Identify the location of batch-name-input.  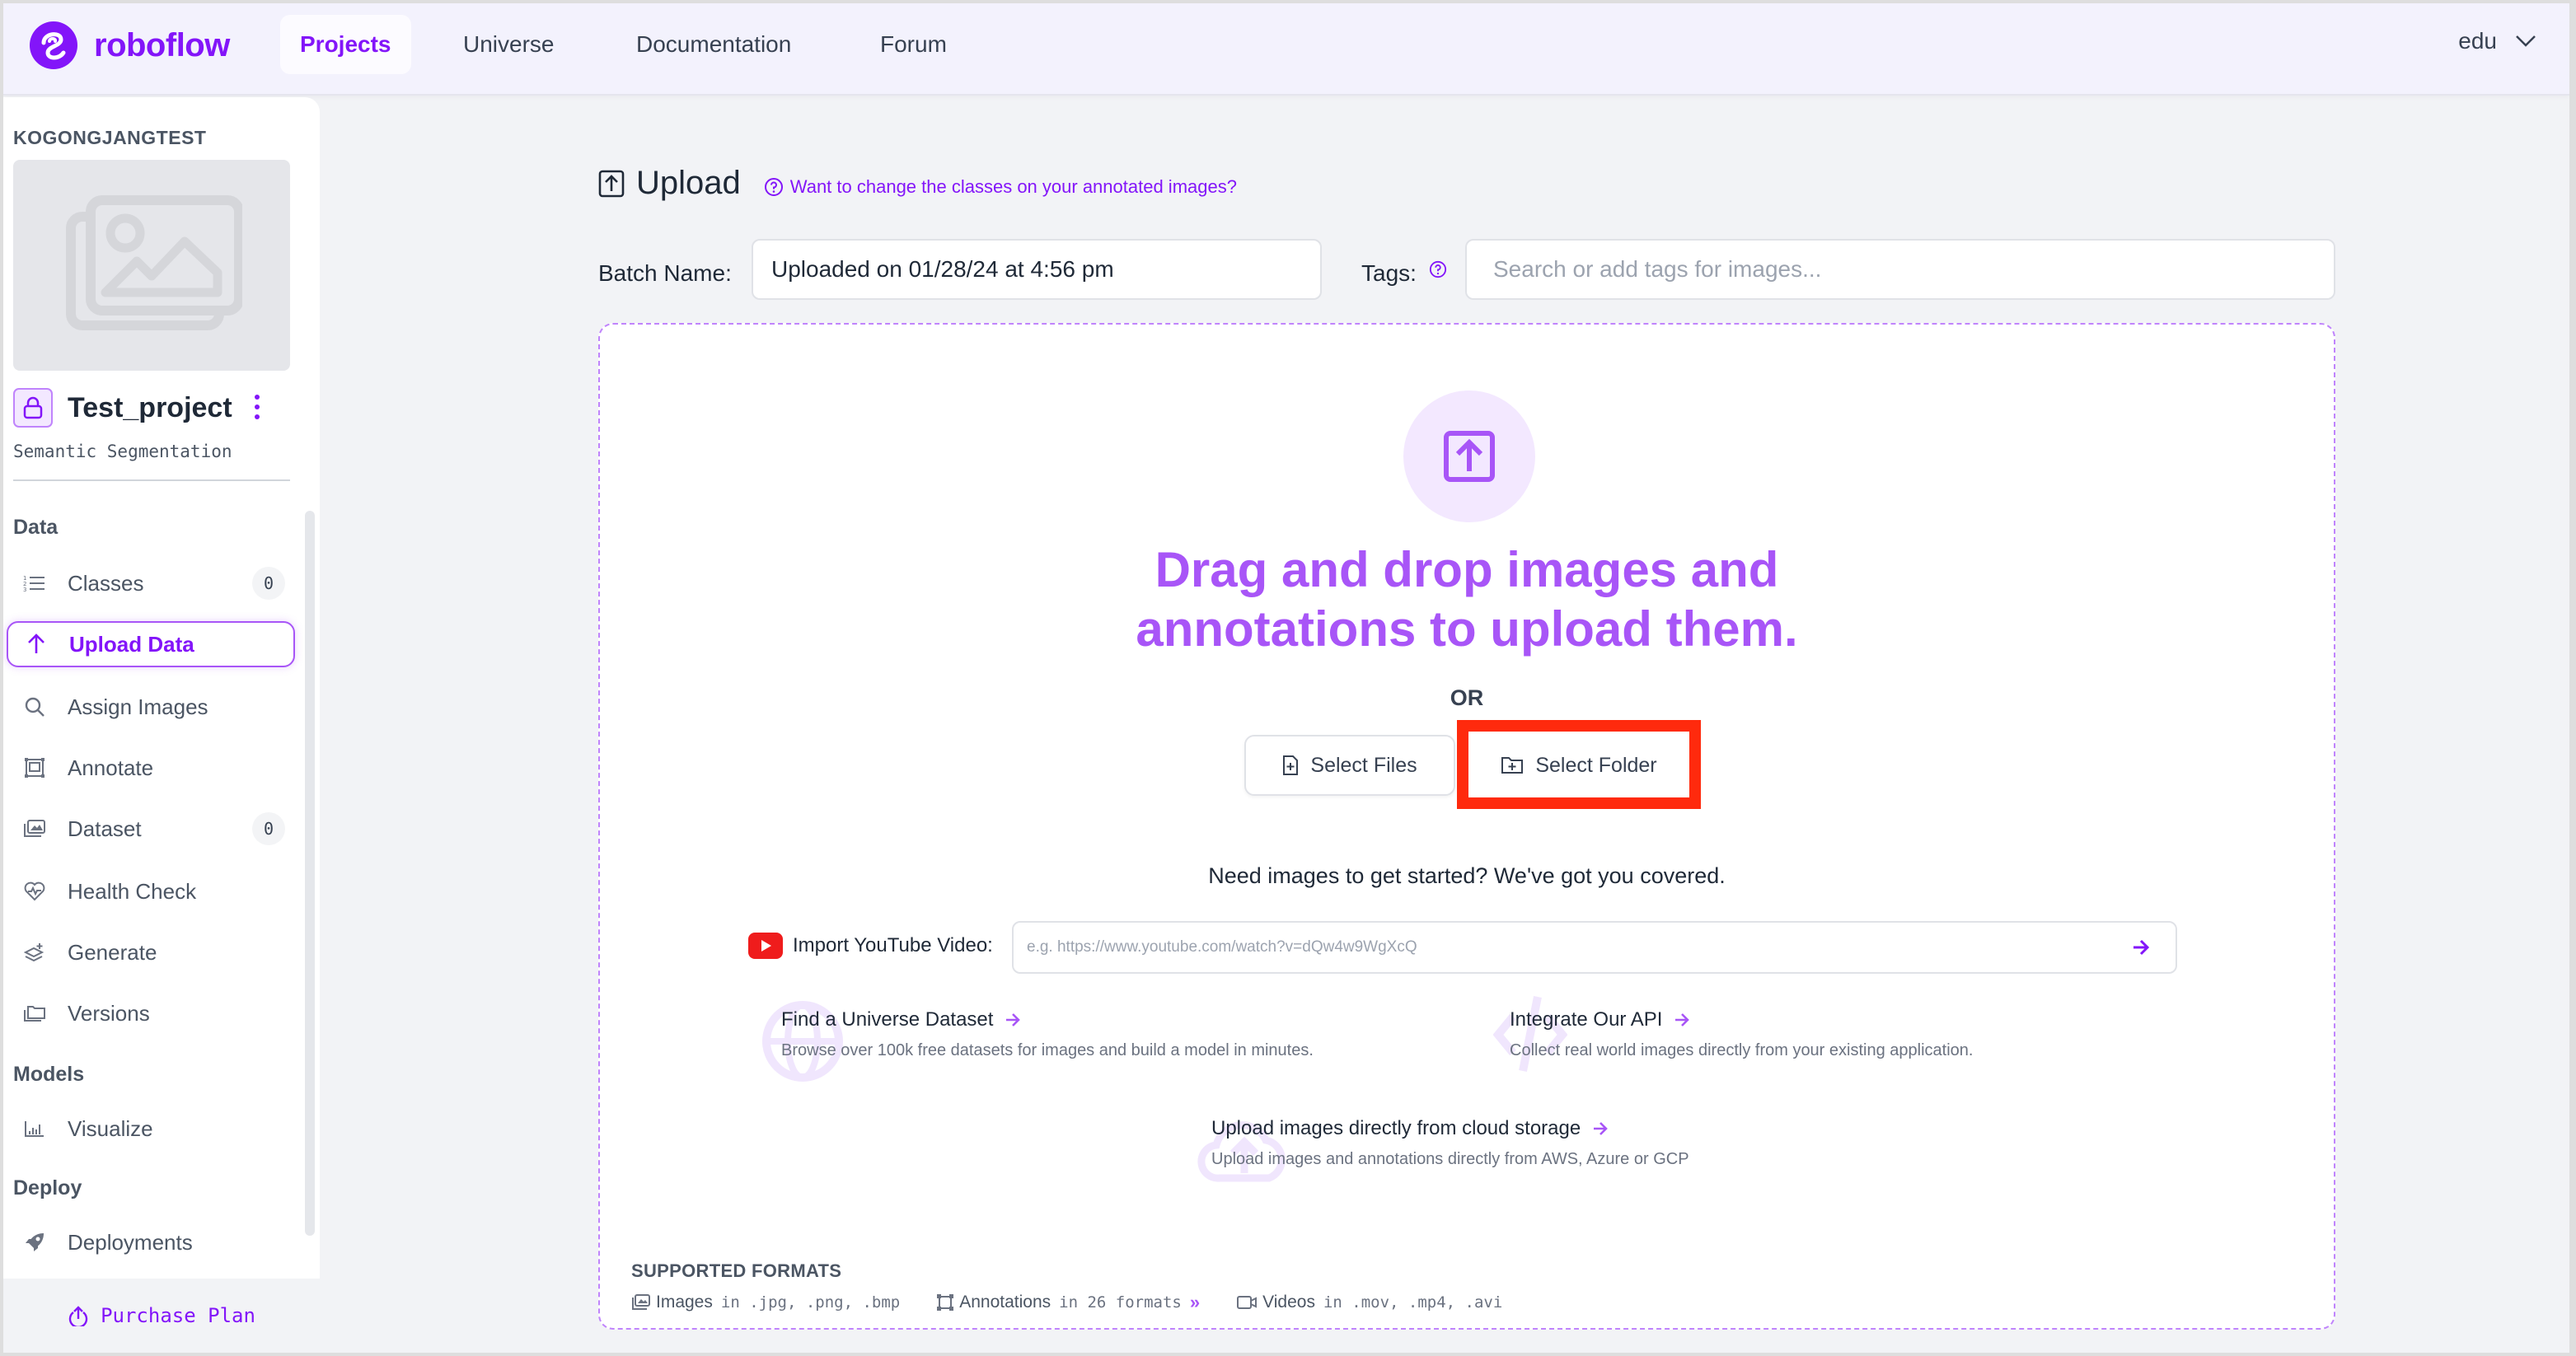
(1037, 269).